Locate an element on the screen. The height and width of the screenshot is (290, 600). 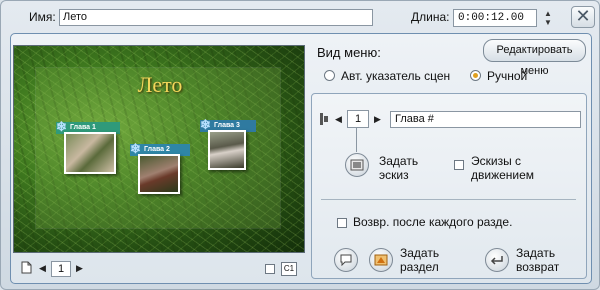
duration-label: Длина: is located at coordinates (430, 17).